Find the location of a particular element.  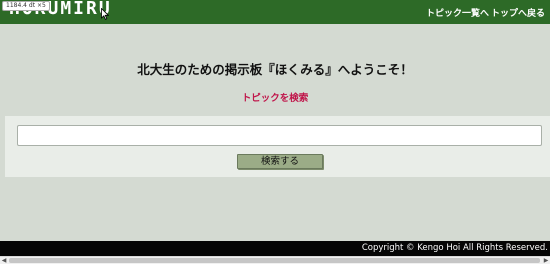

size-tooltip: 1184.4 dt ×5 is located at coordinates (26, 6).